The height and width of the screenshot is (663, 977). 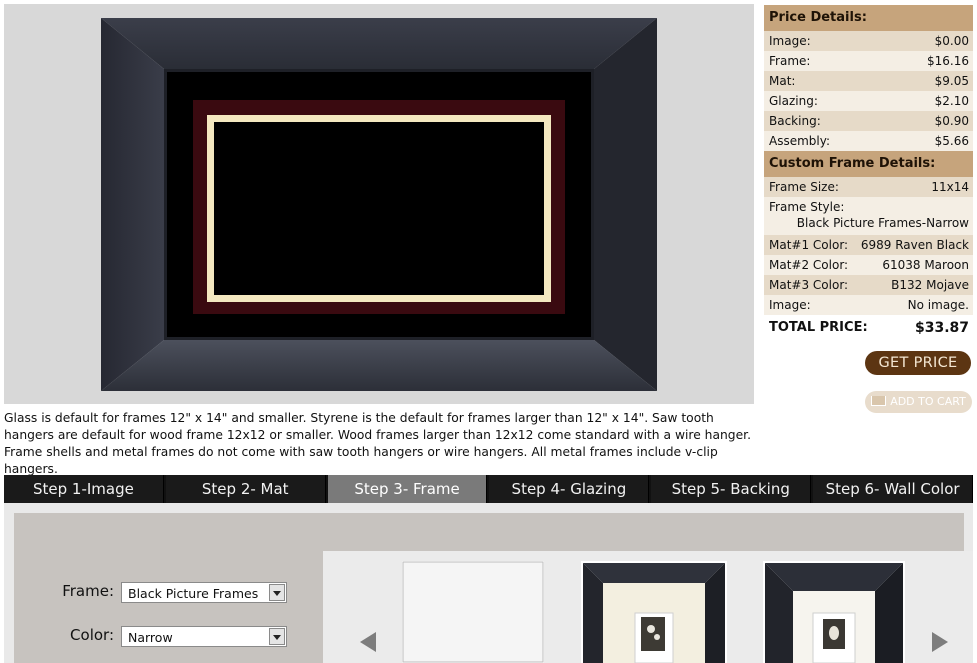 I want to click on frame-thumbnail-black-narrow, so click(x=654, y=612).